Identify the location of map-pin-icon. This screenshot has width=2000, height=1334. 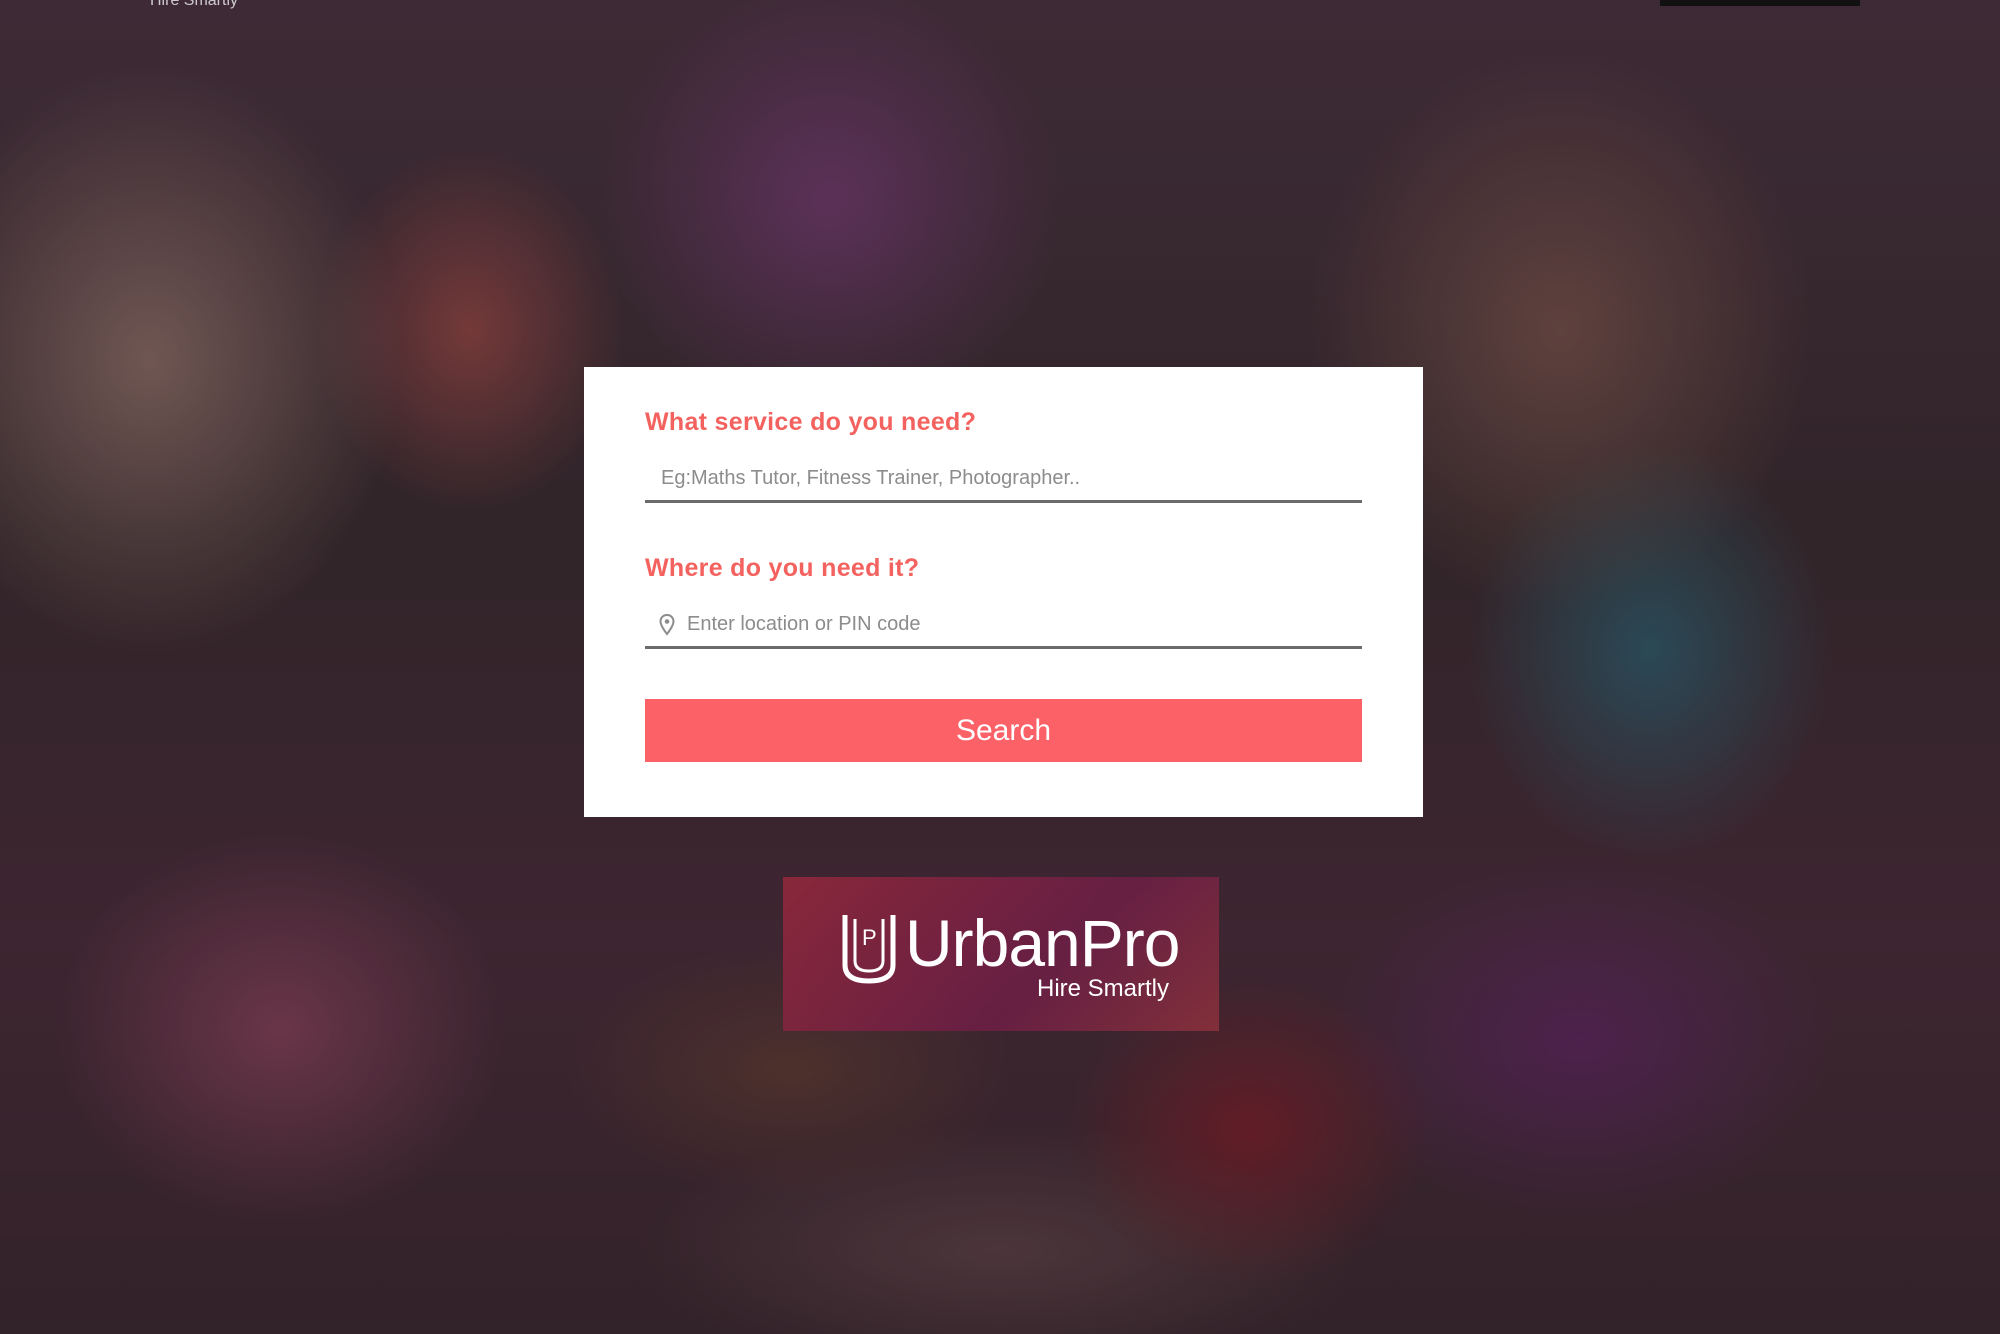
(667, 624).